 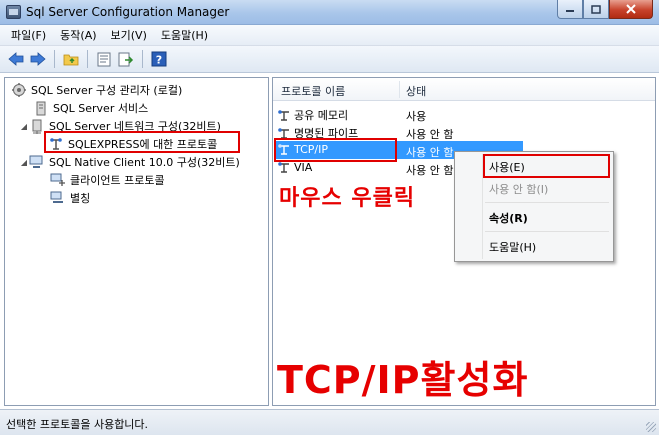 What do you see at coordinates (546, 166) in the screenshot?
I see `highlight-box-enable` at bounding box center [546, 166].